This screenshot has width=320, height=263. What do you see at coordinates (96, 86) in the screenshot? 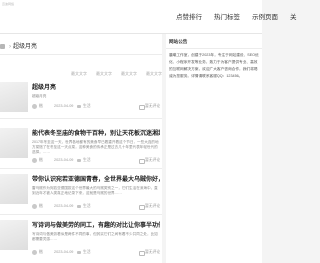
I see `article-title: 超级月亮` at bounding box center [96, 86].